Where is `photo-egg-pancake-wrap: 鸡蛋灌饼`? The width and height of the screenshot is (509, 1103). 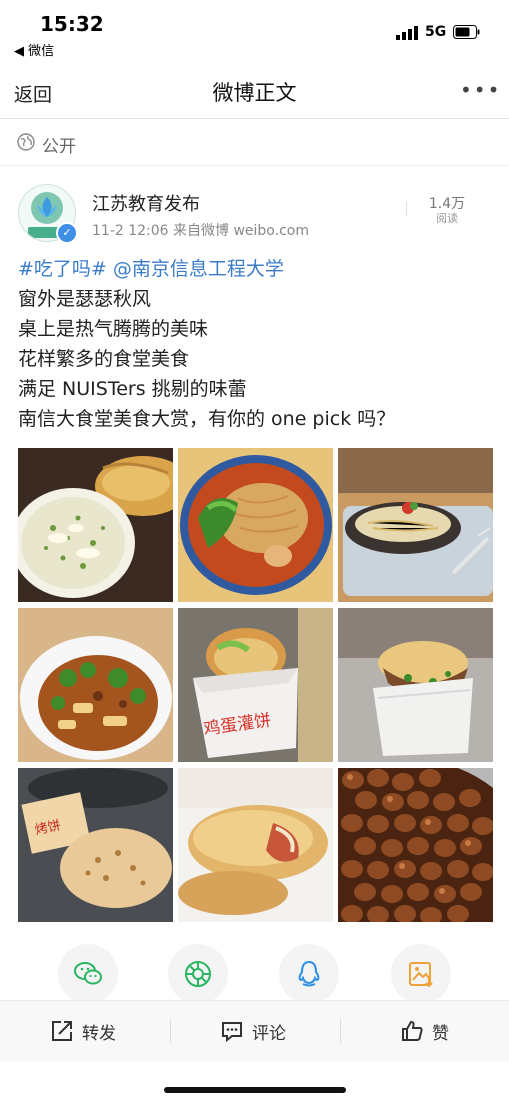
photo-egg-pancake-wrap: 鸡蛋灌饼 is located at coordinates (255, 685).